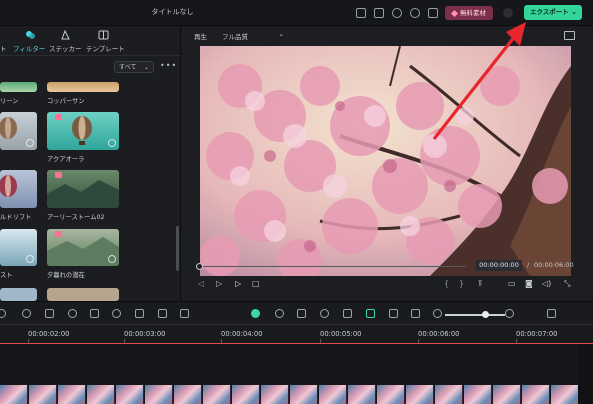 This screenshot has width=593, height=404. What do you see at coordinates (347, 313) in the screenshot?
I see `subtitle-icon` at bounding box center [347, 313].